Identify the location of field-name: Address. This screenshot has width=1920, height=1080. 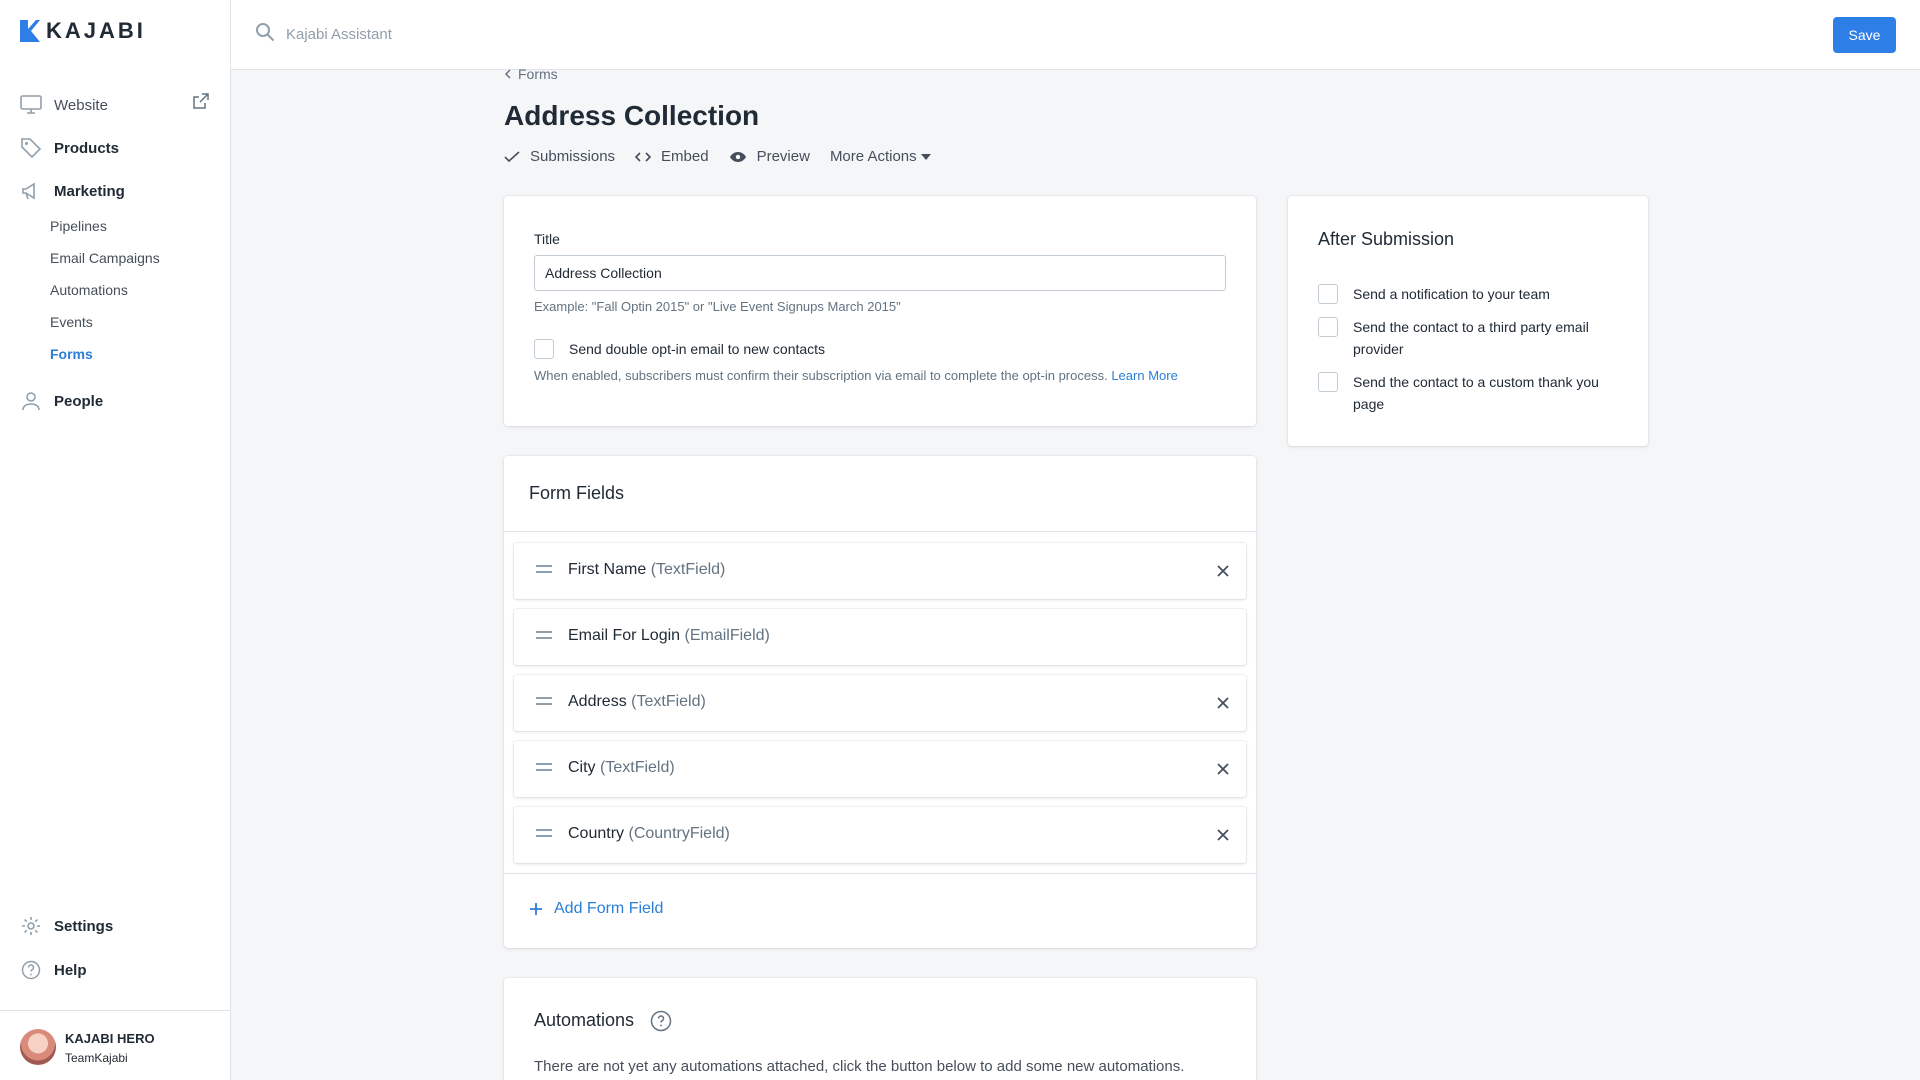
(597, 701).